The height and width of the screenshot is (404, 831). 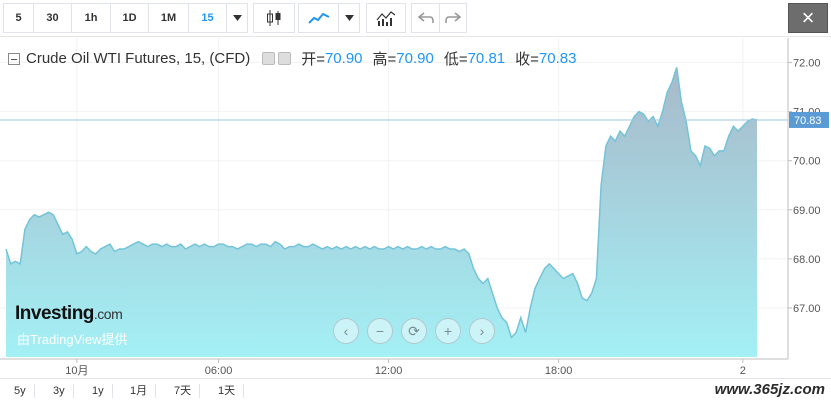 I want to click on symbol-title: Crude Oil WTI Futures, 15, (CFD), so click(x=138, y=58).